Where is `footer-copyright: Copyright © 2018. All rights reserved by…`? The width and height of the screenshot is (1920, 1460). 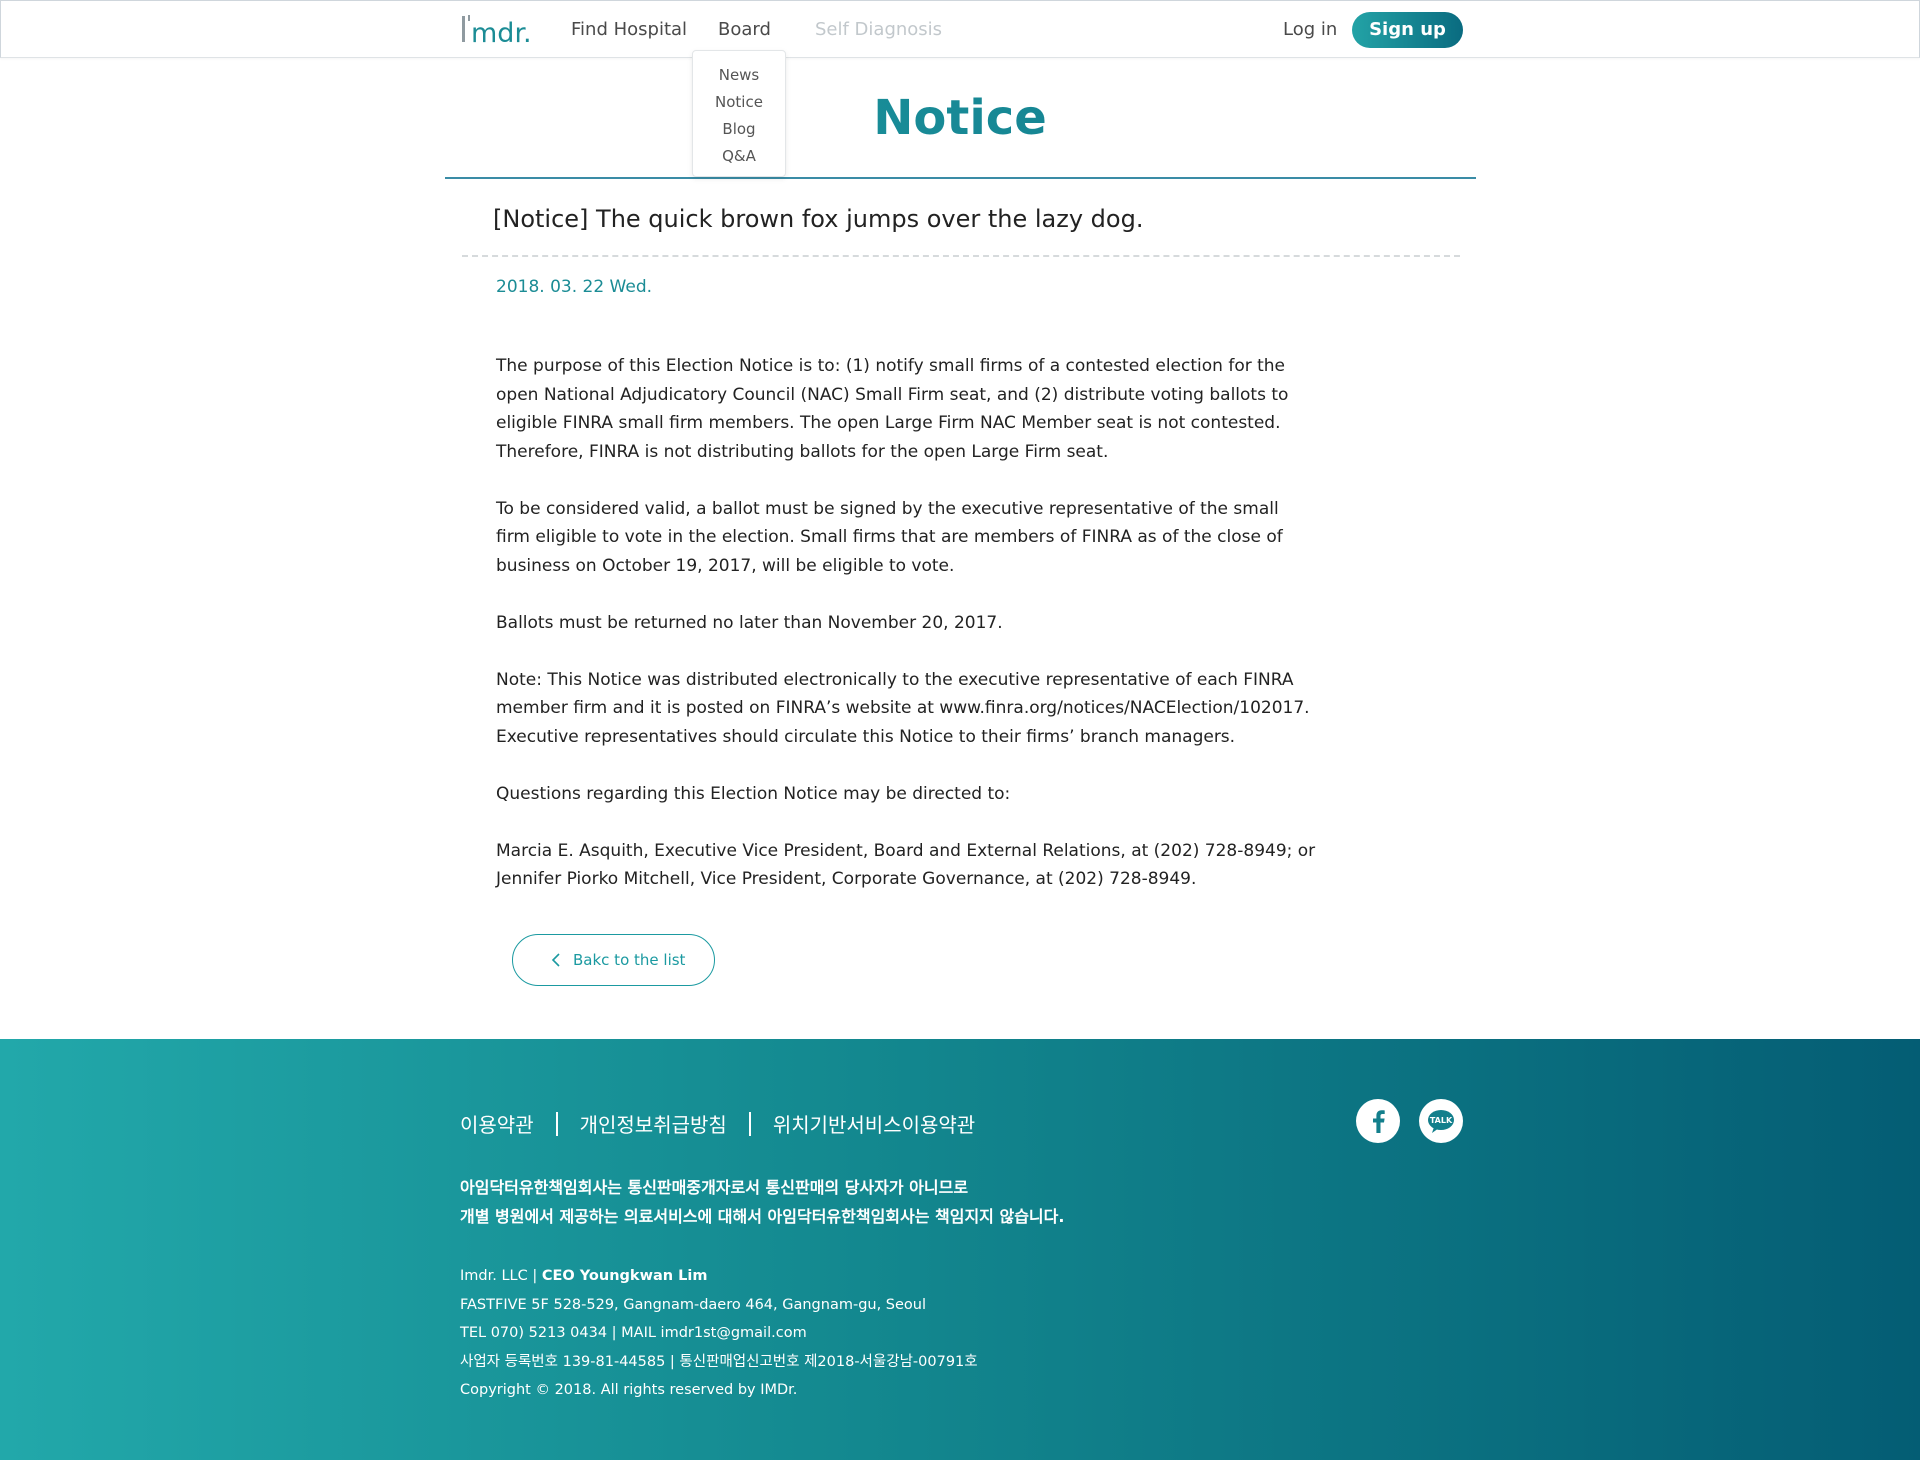 footer-copyright: Copyright © 2018. All rights reserved by… is located at coordinates (629, 1390).